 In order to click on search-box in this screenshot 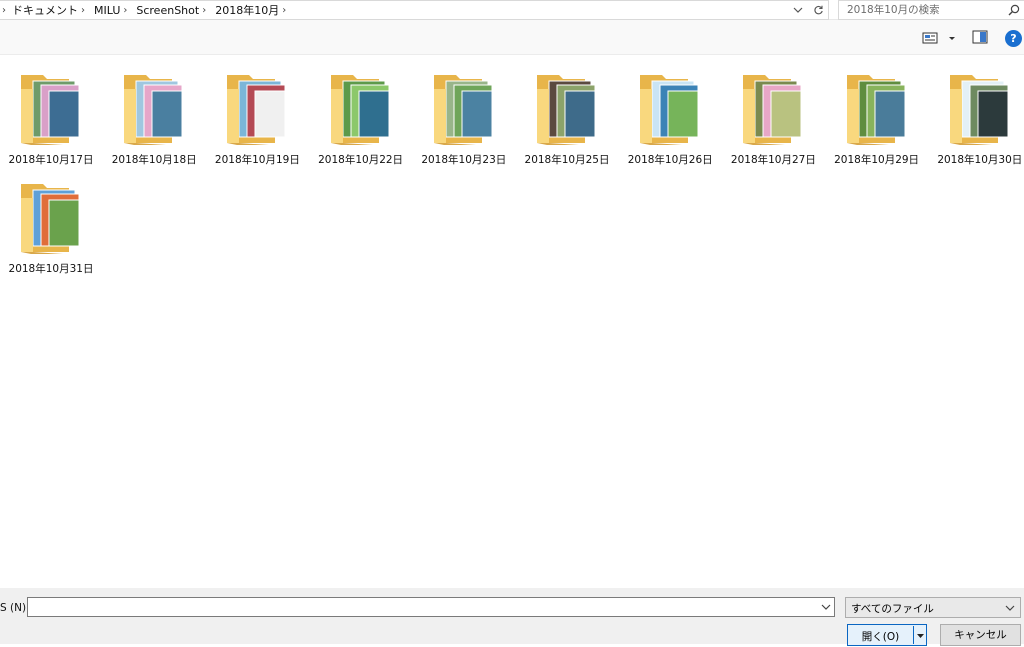, I will do `click(931, 10)`.